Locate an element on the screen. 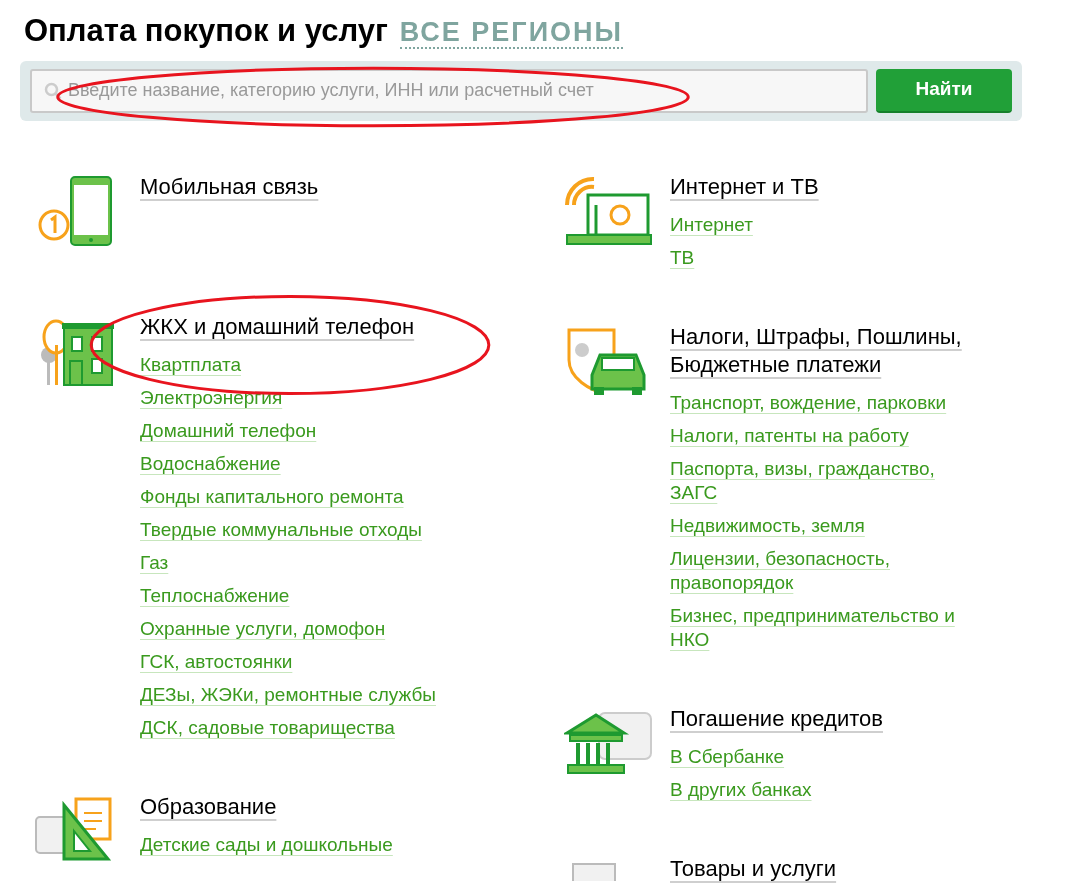  search-input: Введите название, категорию услуги, ИНН или расчетный счет is located at coordinates (461, 90).